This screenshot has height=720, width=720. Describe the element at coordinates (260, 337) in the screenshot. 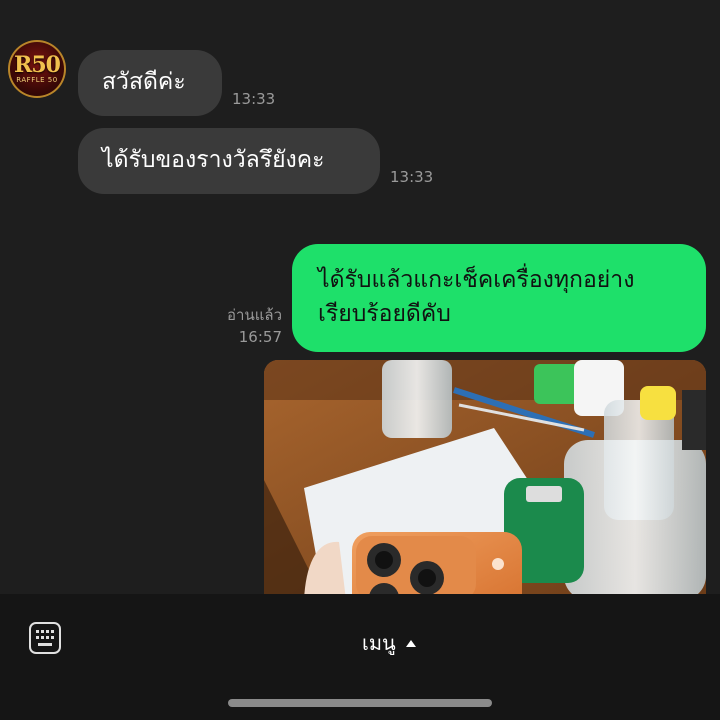

I see `message-timestamp: 16:57` at that location.